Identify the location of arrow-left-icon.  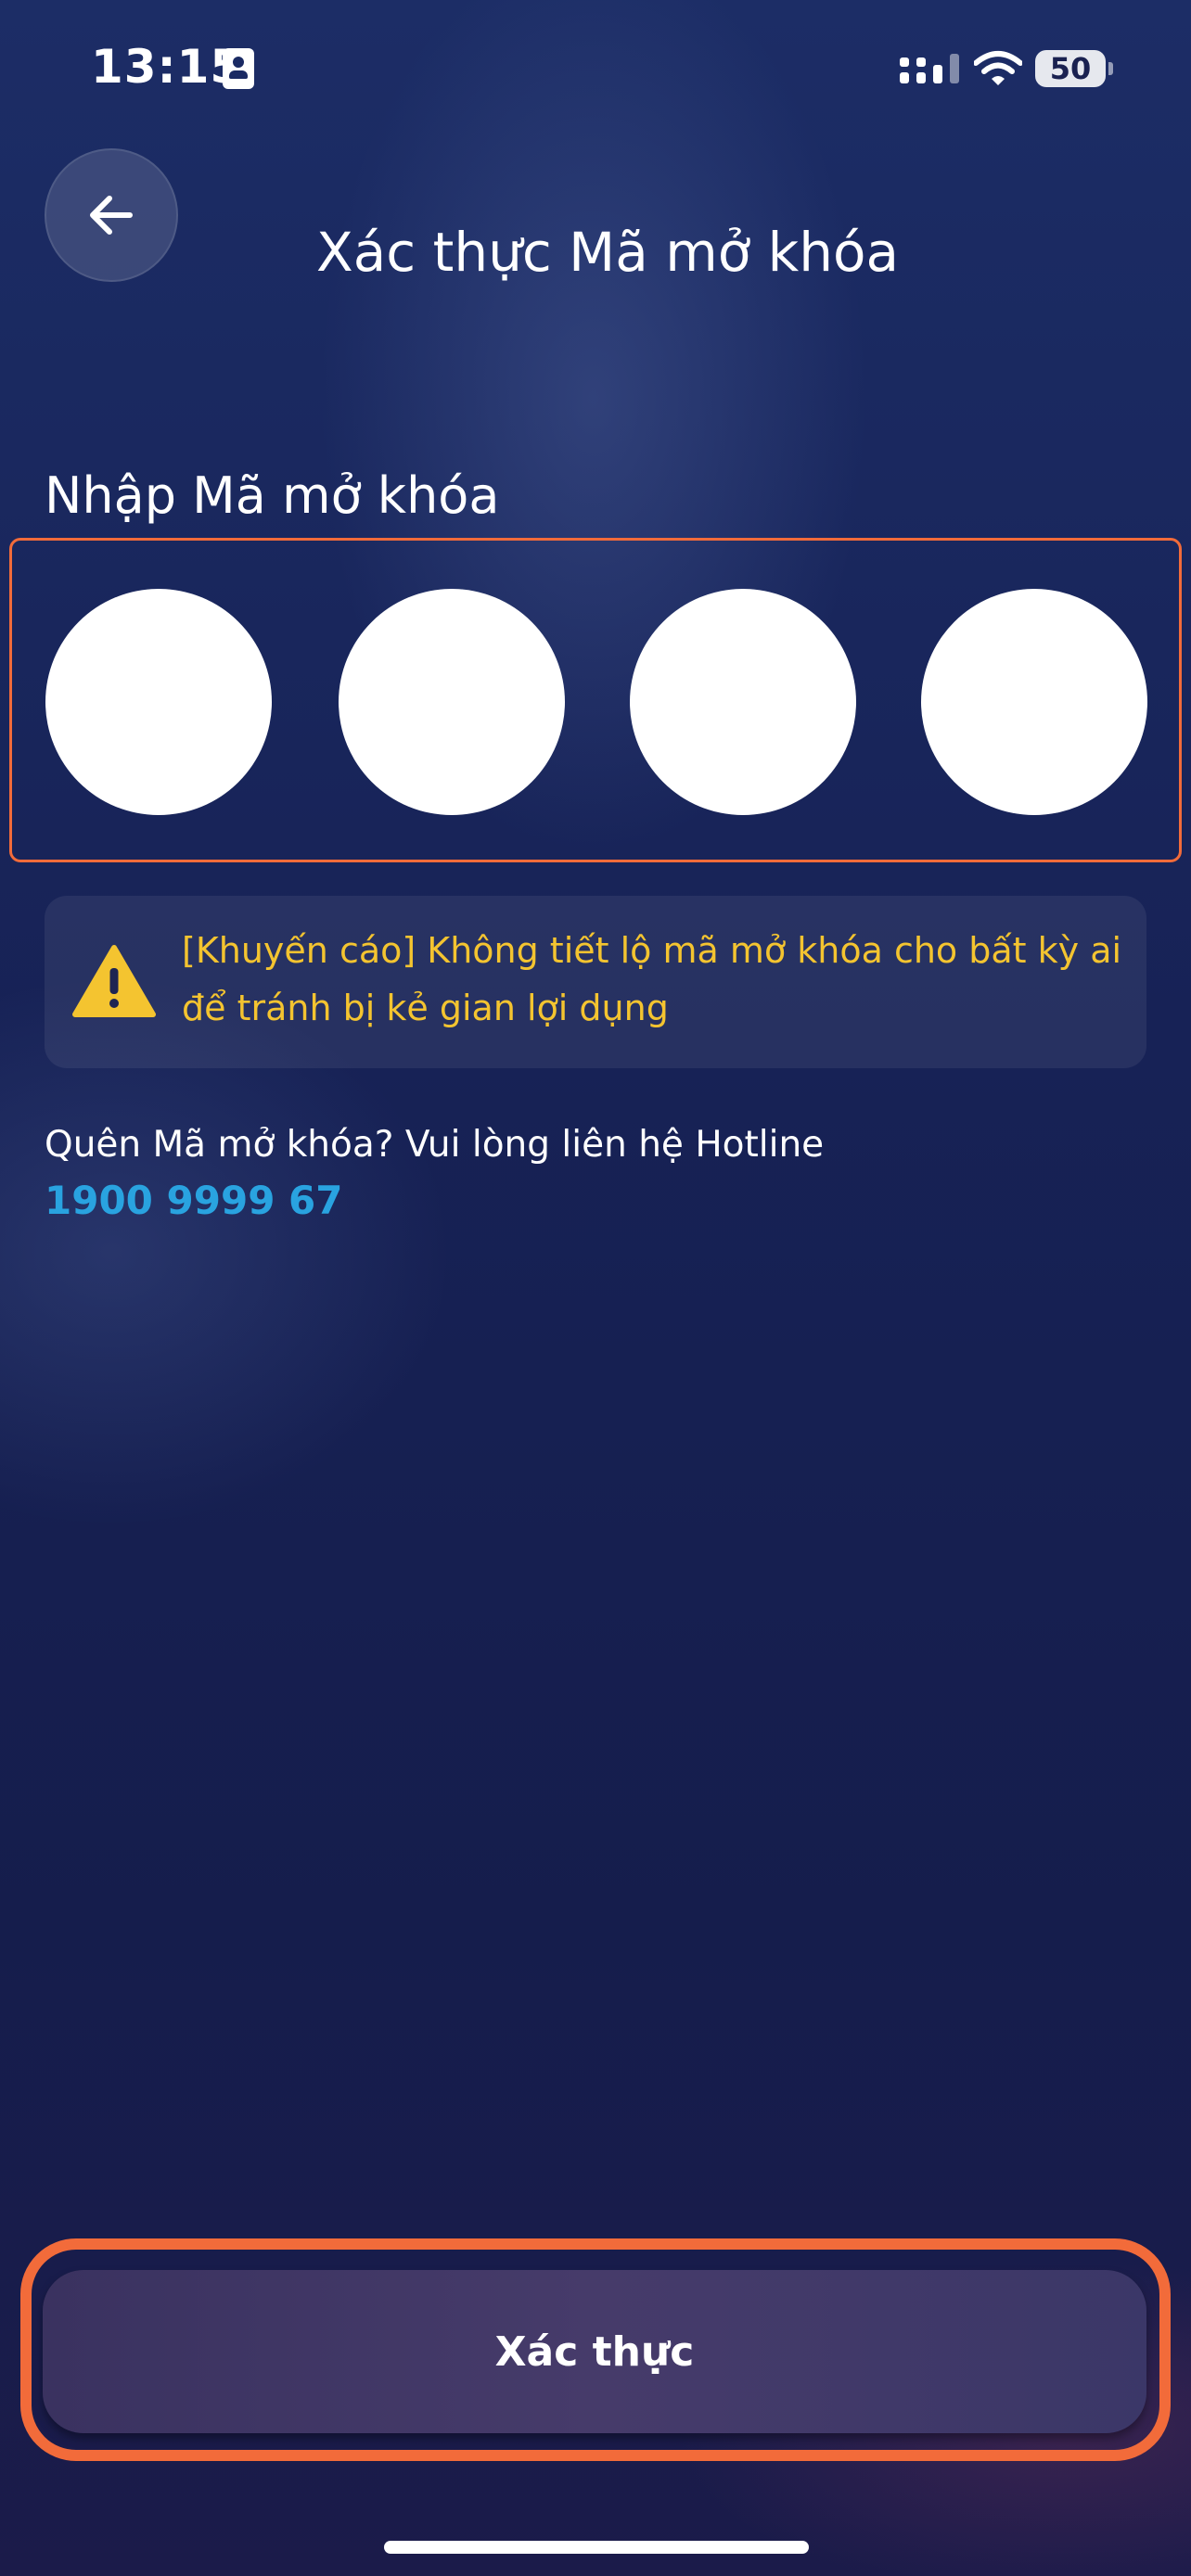
(111, 216).